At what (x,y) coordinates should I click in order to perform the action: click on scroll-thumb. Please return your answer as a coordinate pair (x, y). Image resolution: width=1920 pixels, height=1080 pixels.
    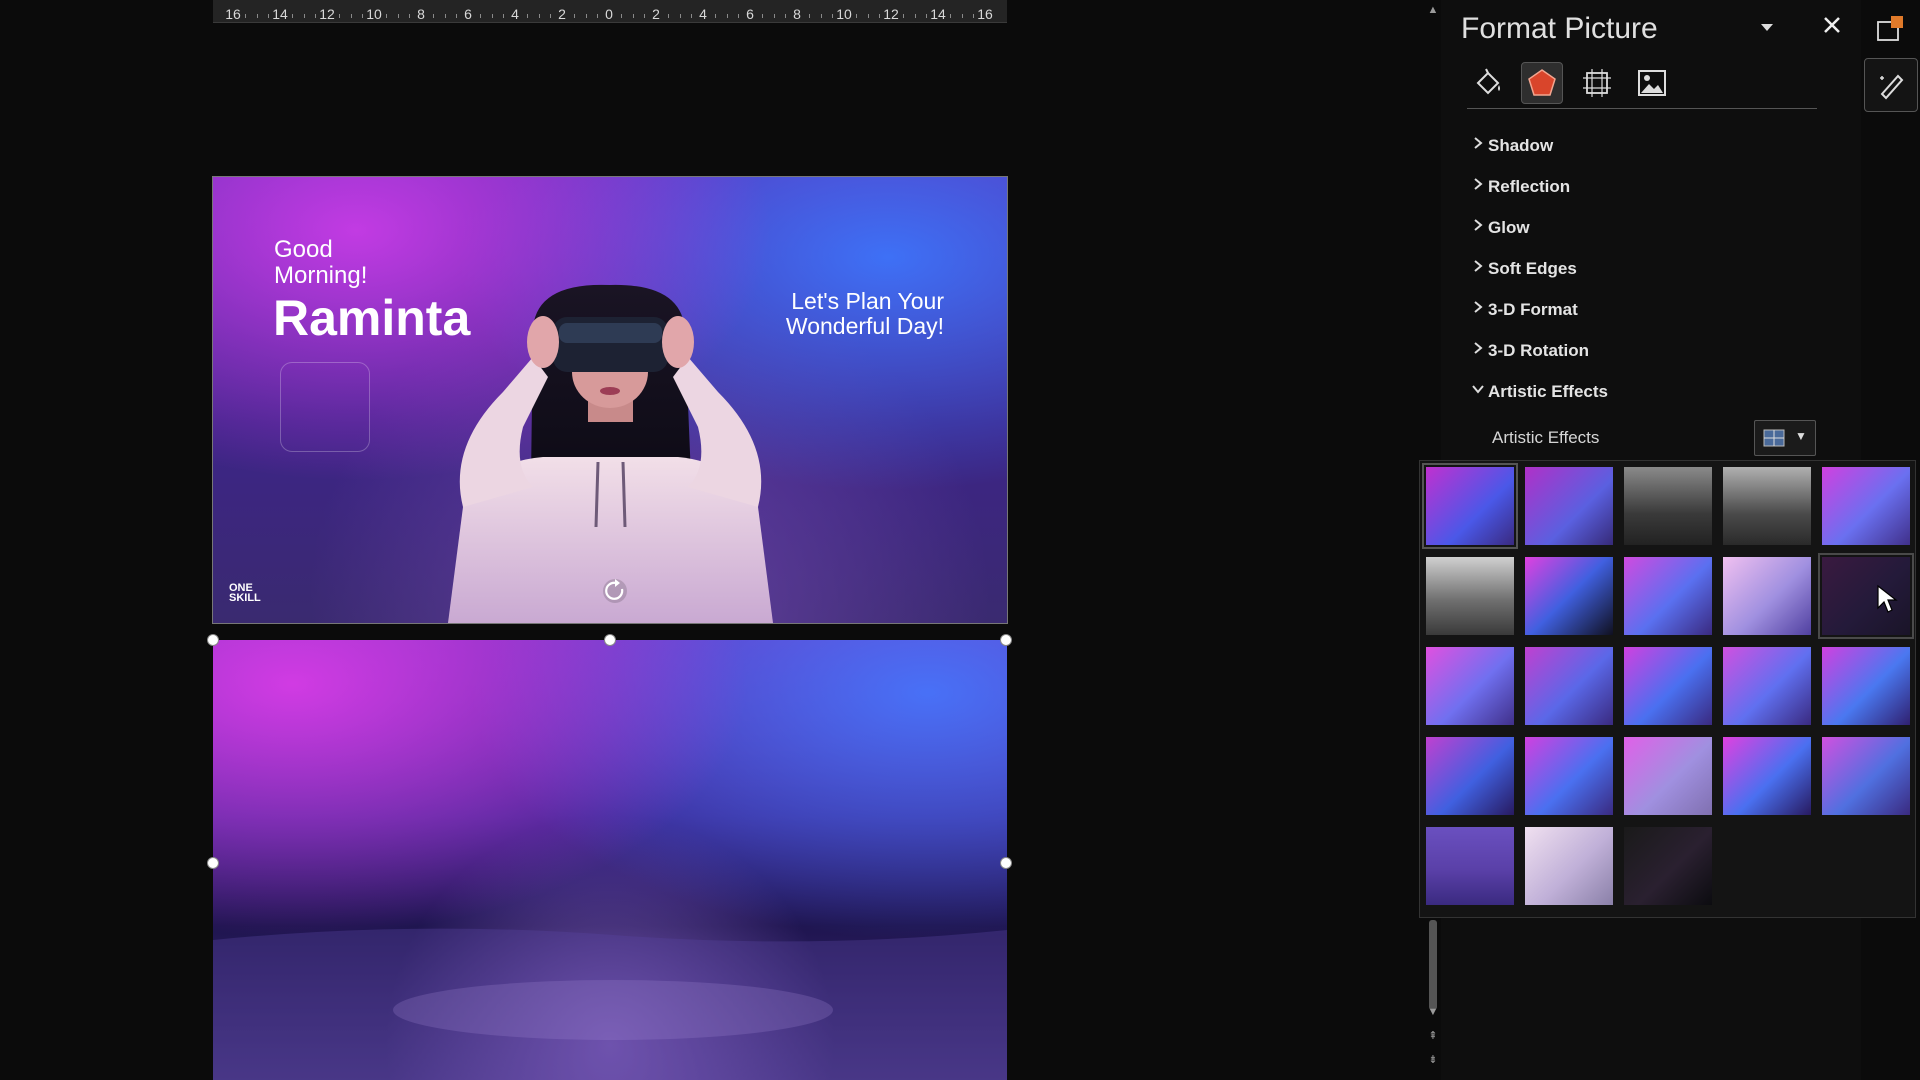
    Looking at the image, I should click on (1433, 965).